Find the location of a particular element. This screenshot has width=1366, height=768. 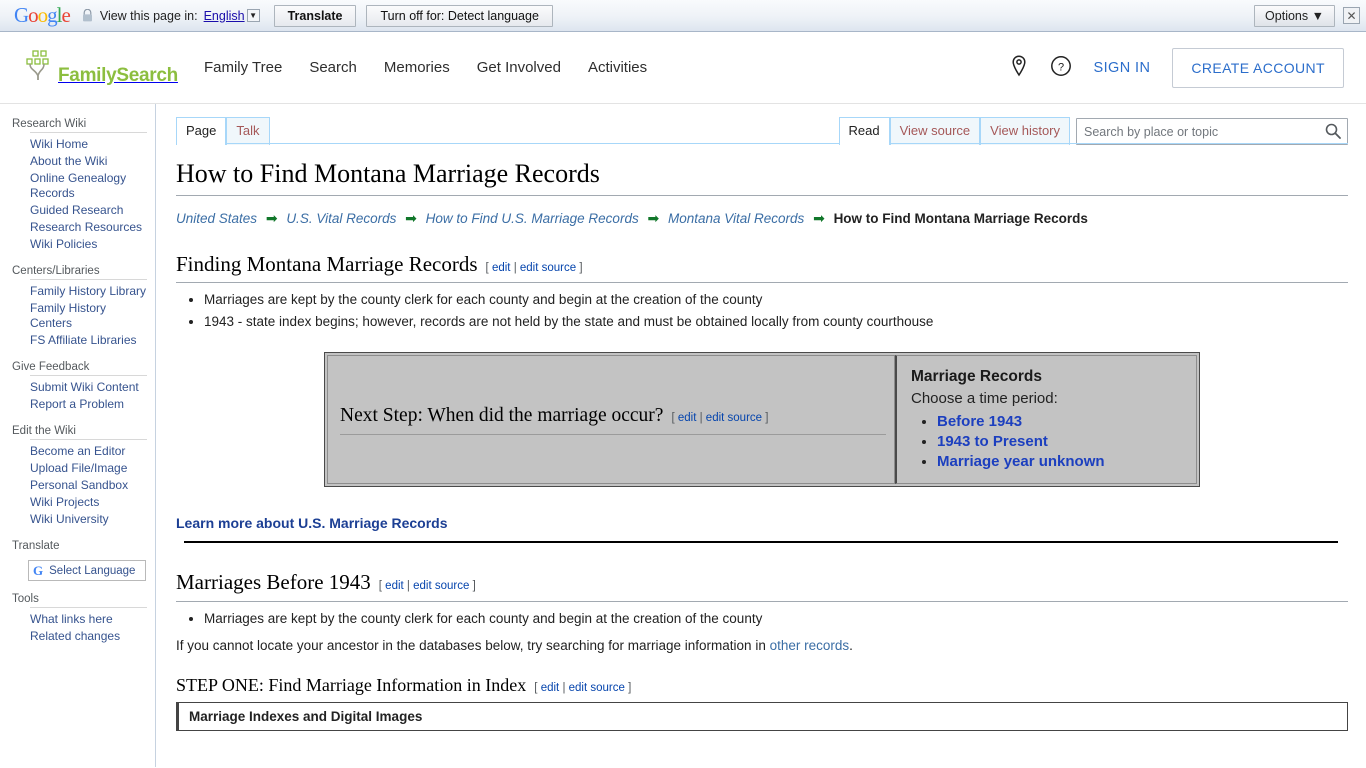

list-item: Become an Editor is located at coordinates (88, 451).